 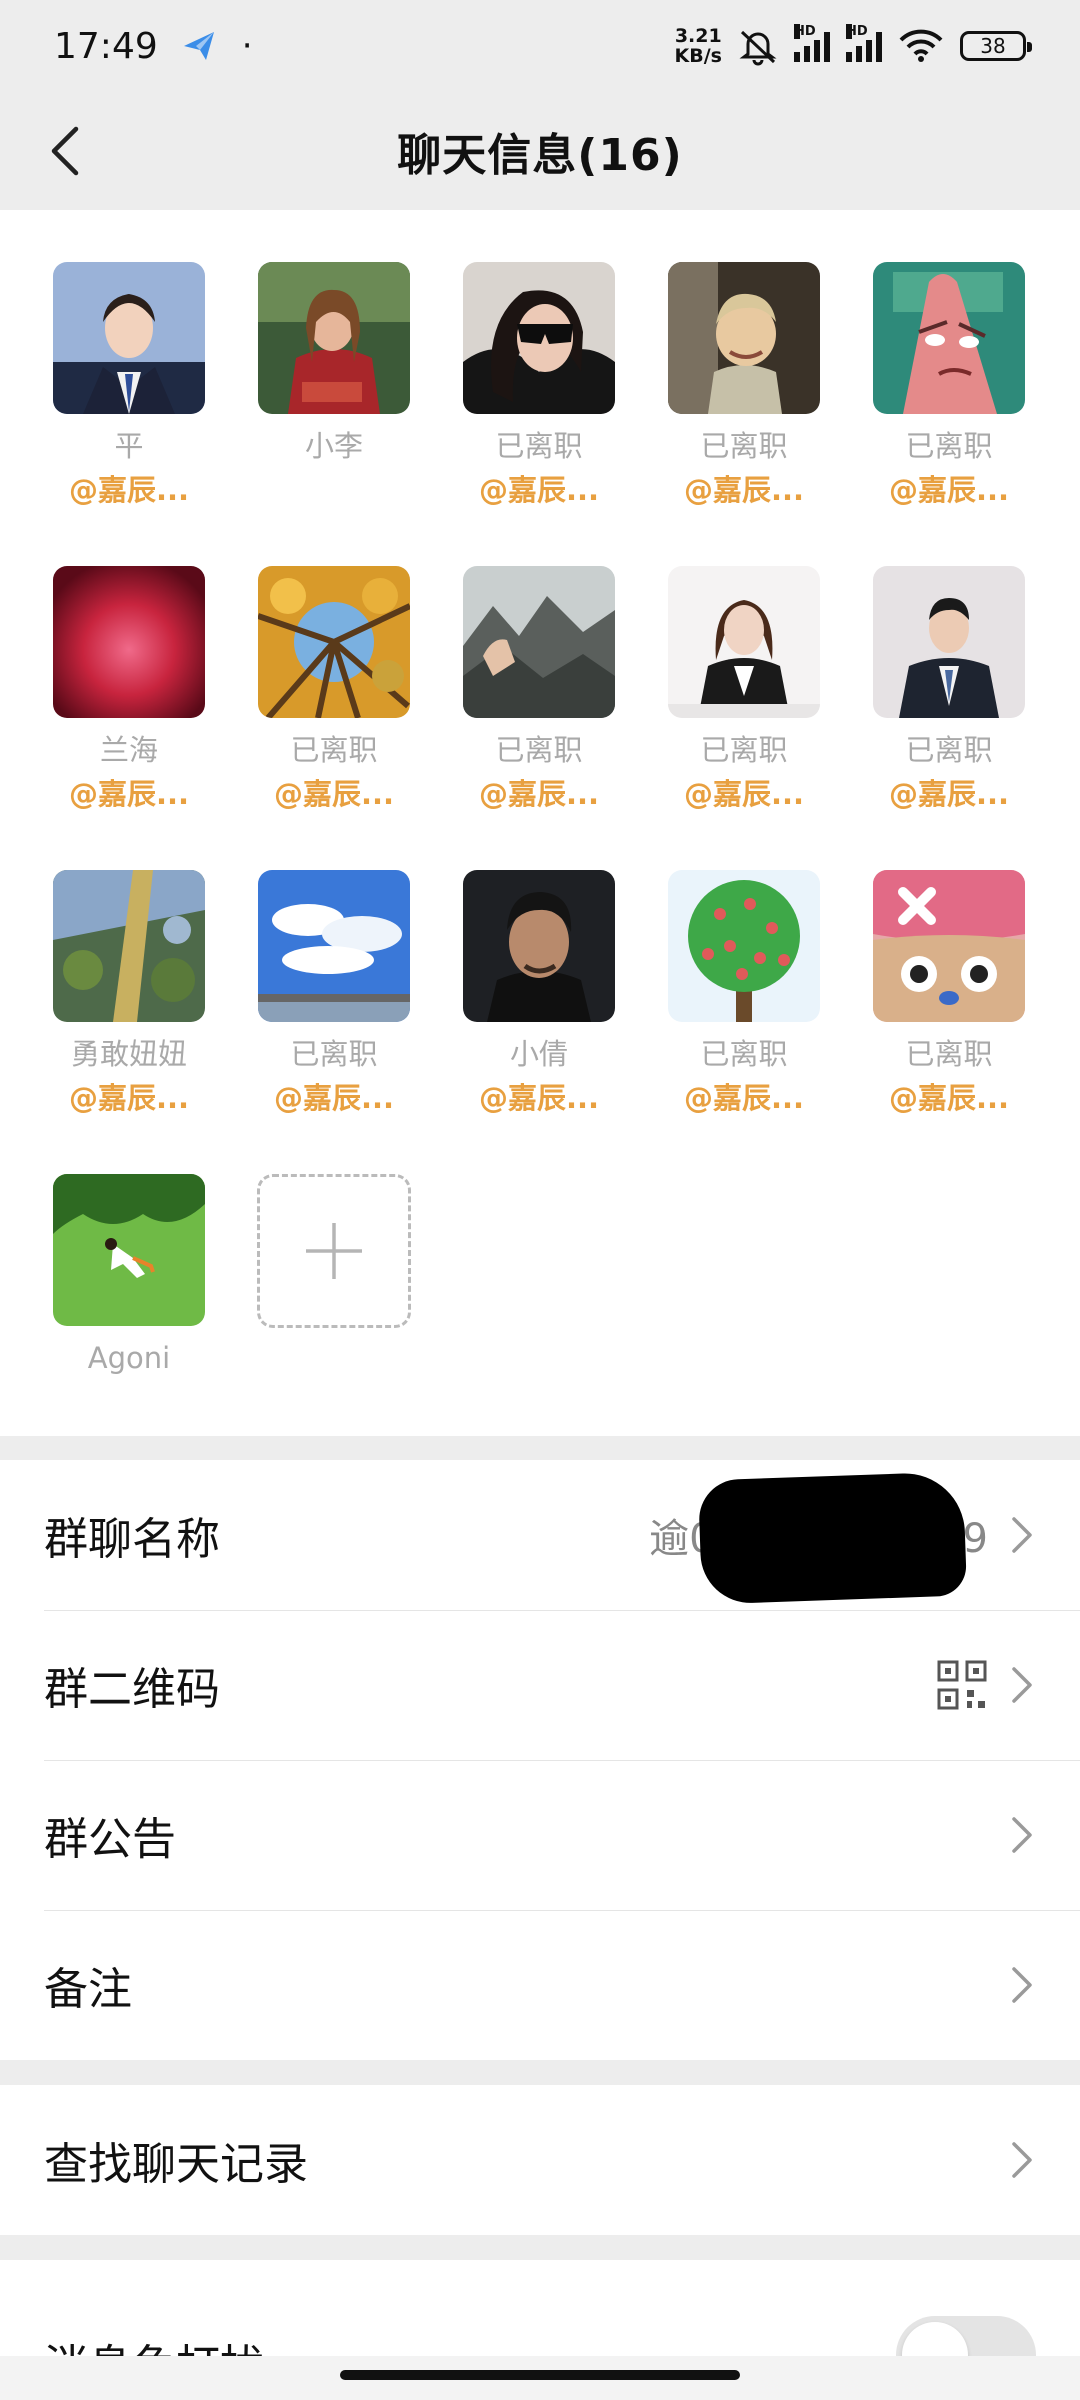 I want to click on remark-right, so click(x=1023, y=1985).